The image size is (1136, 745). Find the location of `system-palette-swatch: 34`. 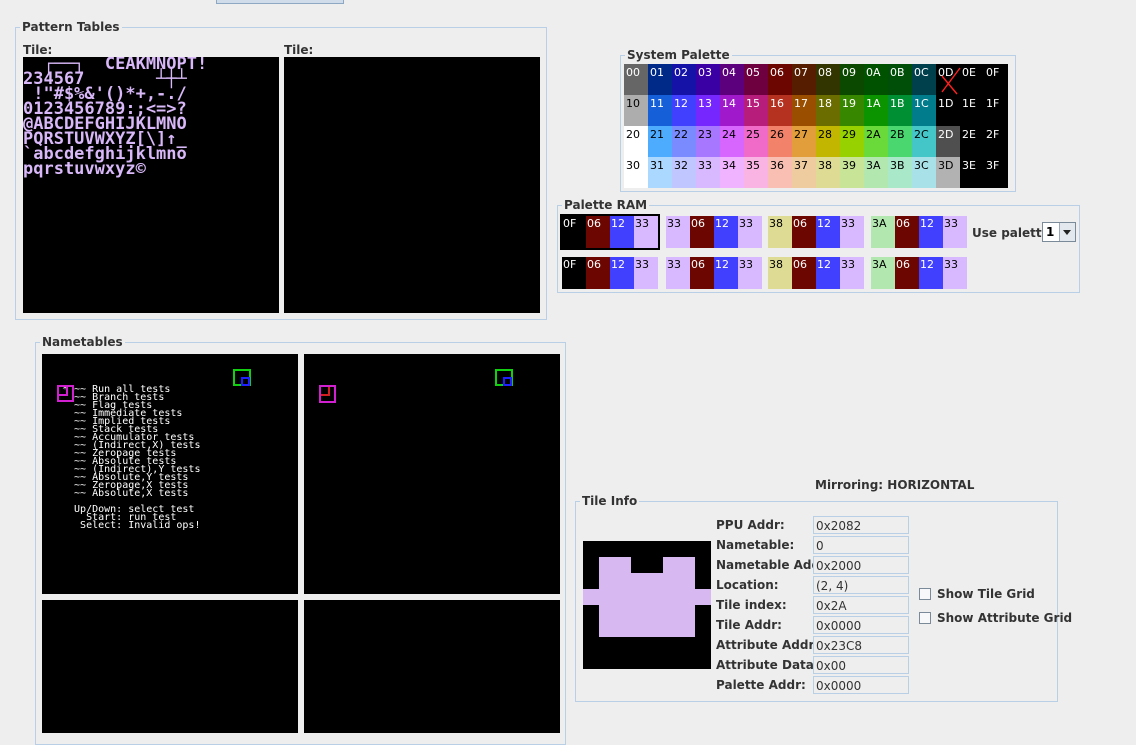

system-palette-swatch: 34 is located at coordinates (732, 172).